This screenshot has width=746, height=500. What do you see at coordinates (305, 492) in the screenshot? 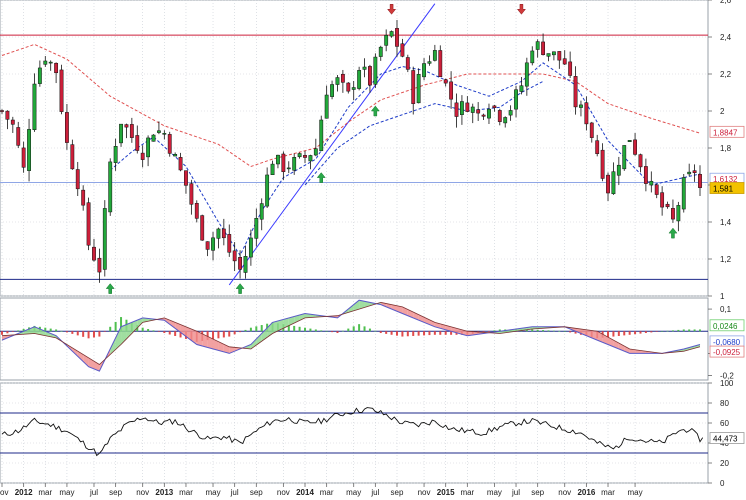
I see `x-tick-label: 2014` at bounding box center [305, 492].